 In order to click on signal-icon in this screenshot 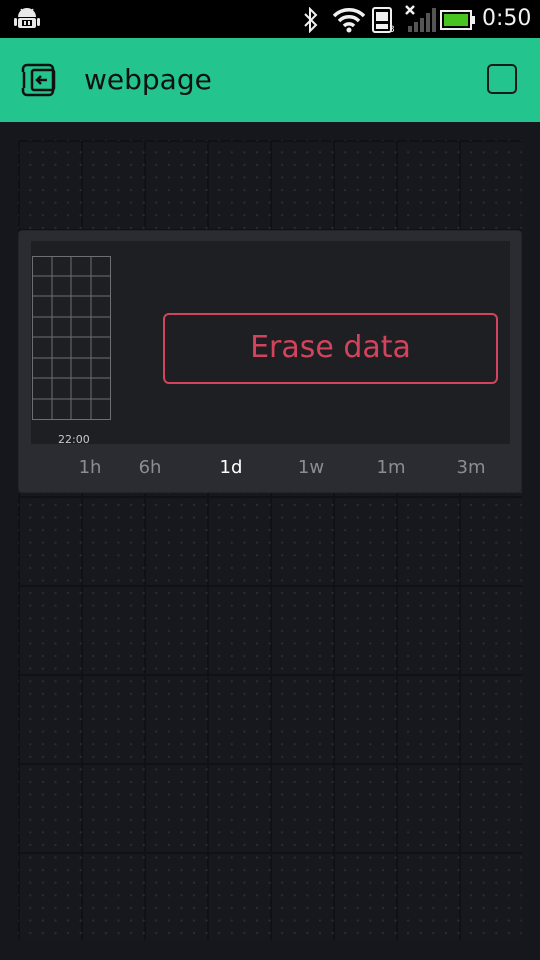, I will do `click(420, 18)`.